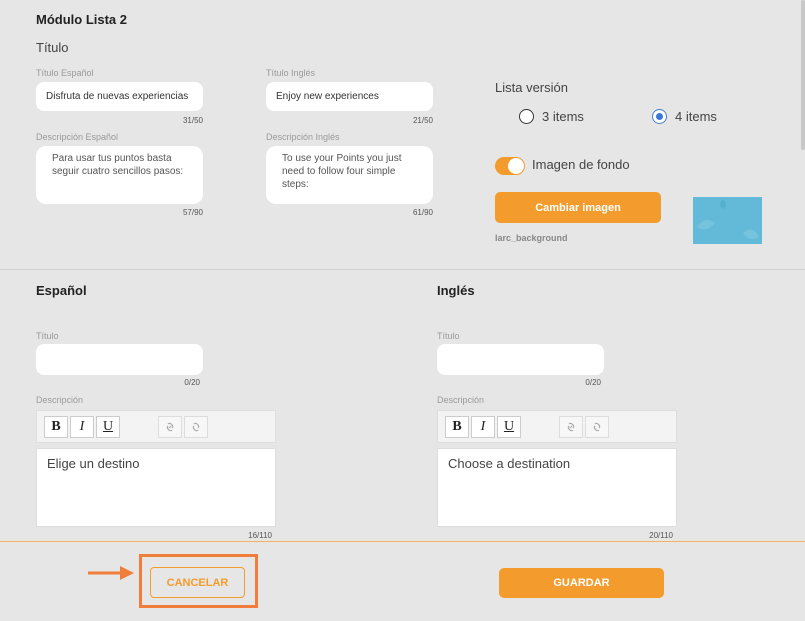 The height and width of the screenshot is (621, 805). I want to click on radio-3-items: 3 items, so click(551, 116).